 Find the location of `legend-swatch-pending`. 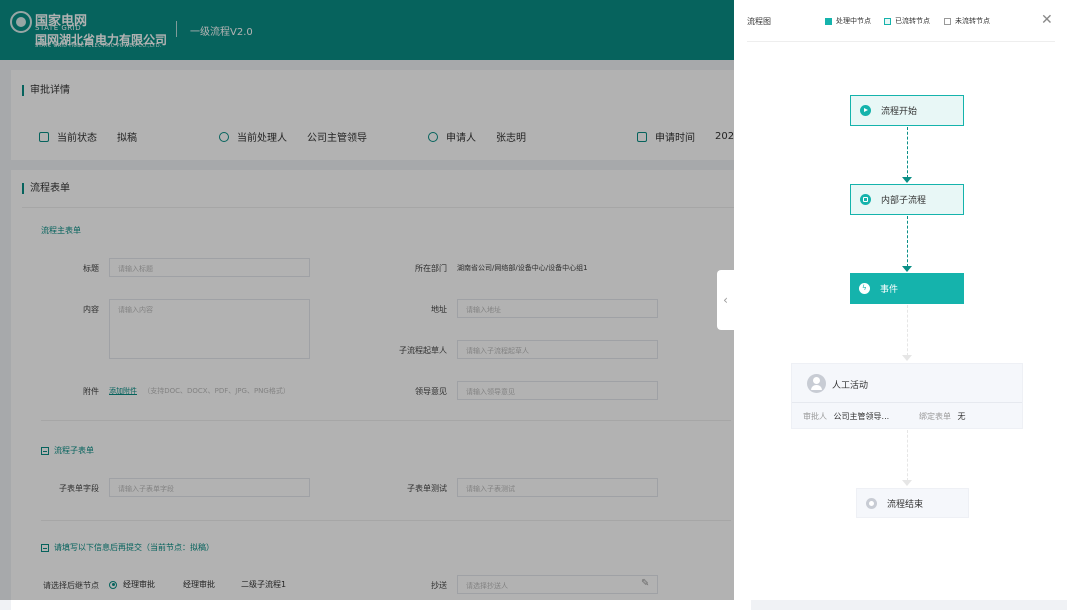

legend-swatch-pending is located at coordinates (947, 21).